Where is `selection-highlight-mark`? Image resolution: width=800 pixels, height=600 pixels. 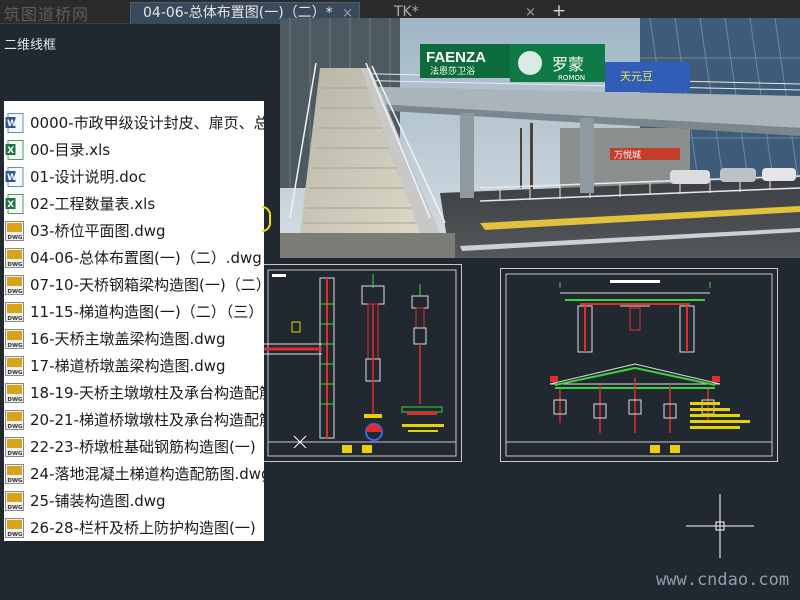
selection-highlight-mark is located at coordinates (266, 219).